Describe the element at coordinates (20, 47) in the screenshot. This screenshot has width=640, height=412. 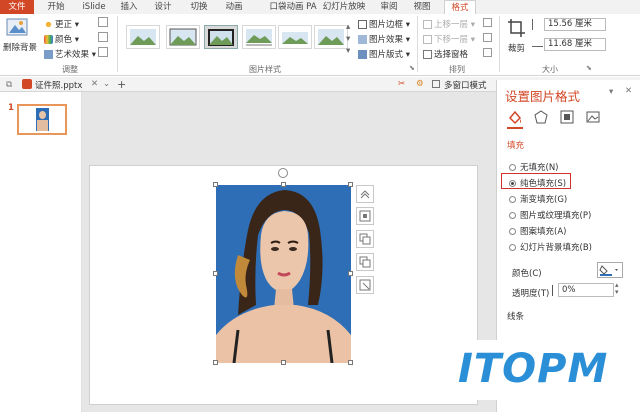
I see `remove-background-button: 删除背景` at that location.